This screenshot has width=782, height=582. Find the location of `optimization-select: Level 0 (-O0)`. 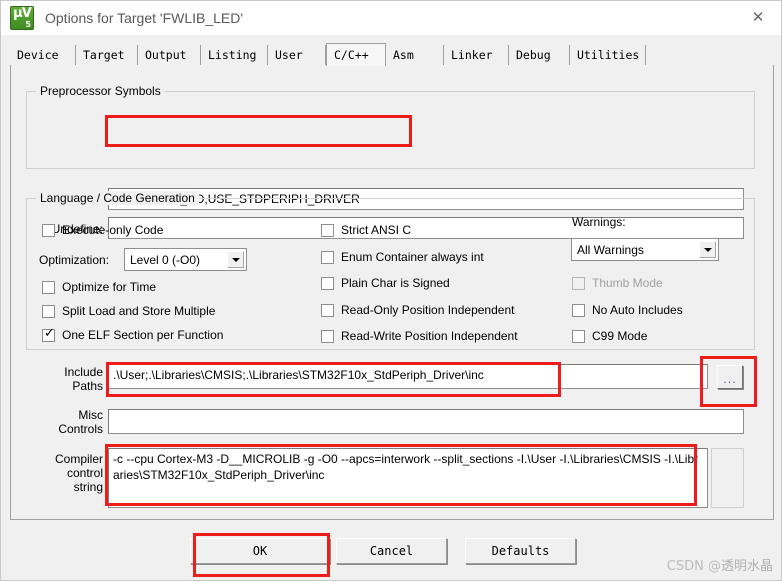

optimization-select: Level 0 (-O0) is located at coordinates (185, 259).